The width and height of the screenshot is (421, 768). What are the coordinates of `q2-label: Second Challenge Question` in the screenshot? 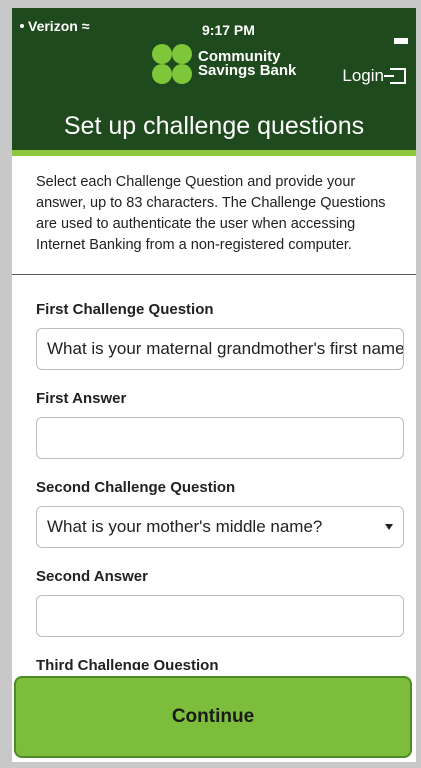 It's located at (136, 487).